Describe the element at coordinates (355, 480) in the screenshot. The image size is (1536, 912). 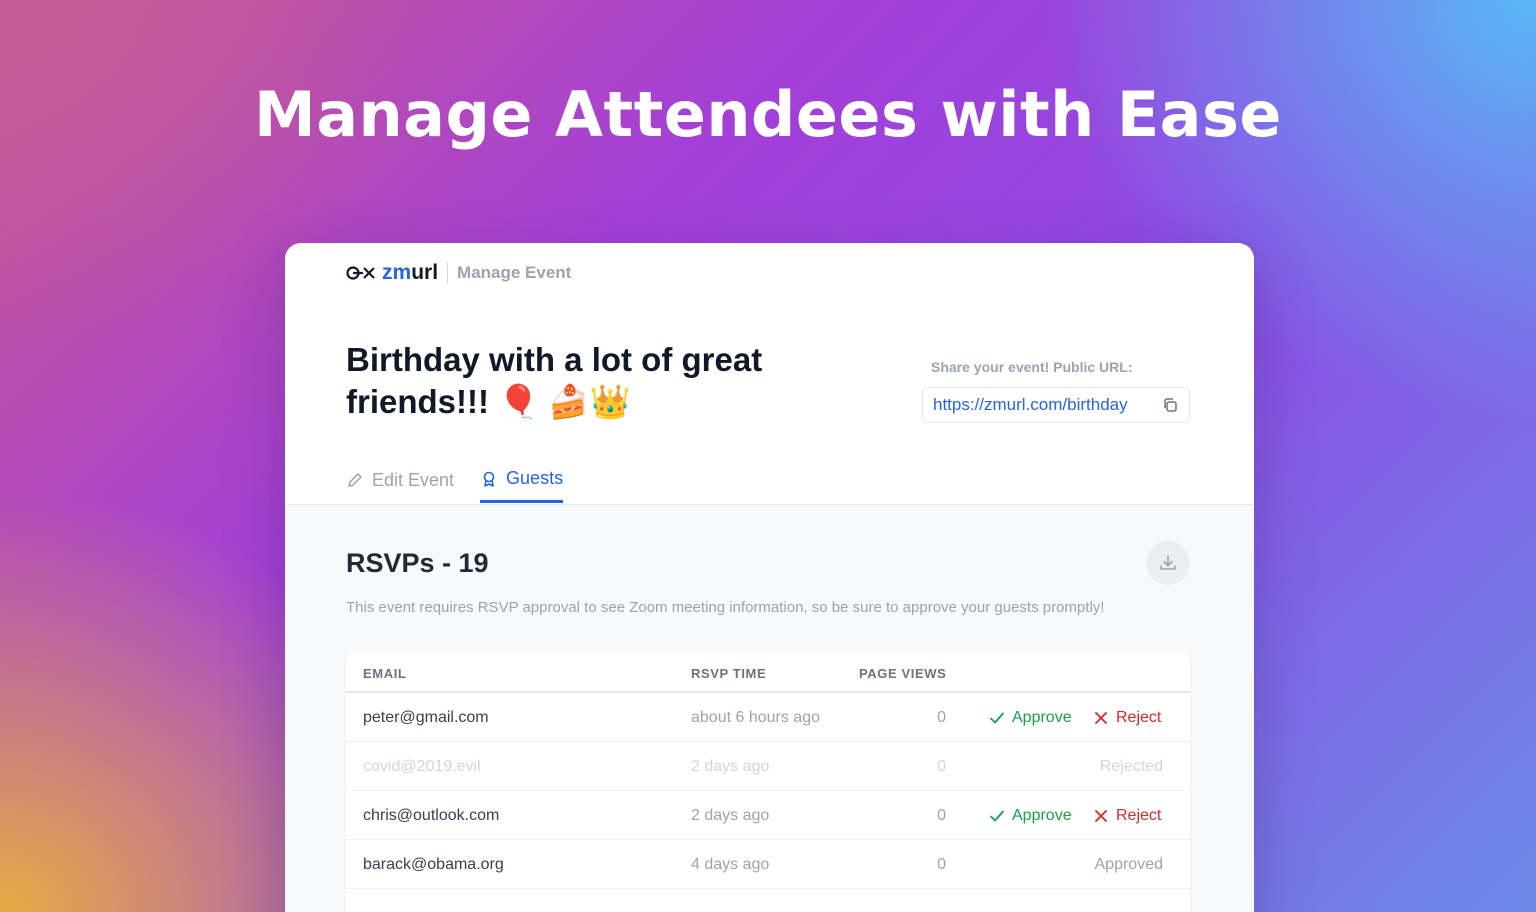
I see `pencil-icon` at that location.